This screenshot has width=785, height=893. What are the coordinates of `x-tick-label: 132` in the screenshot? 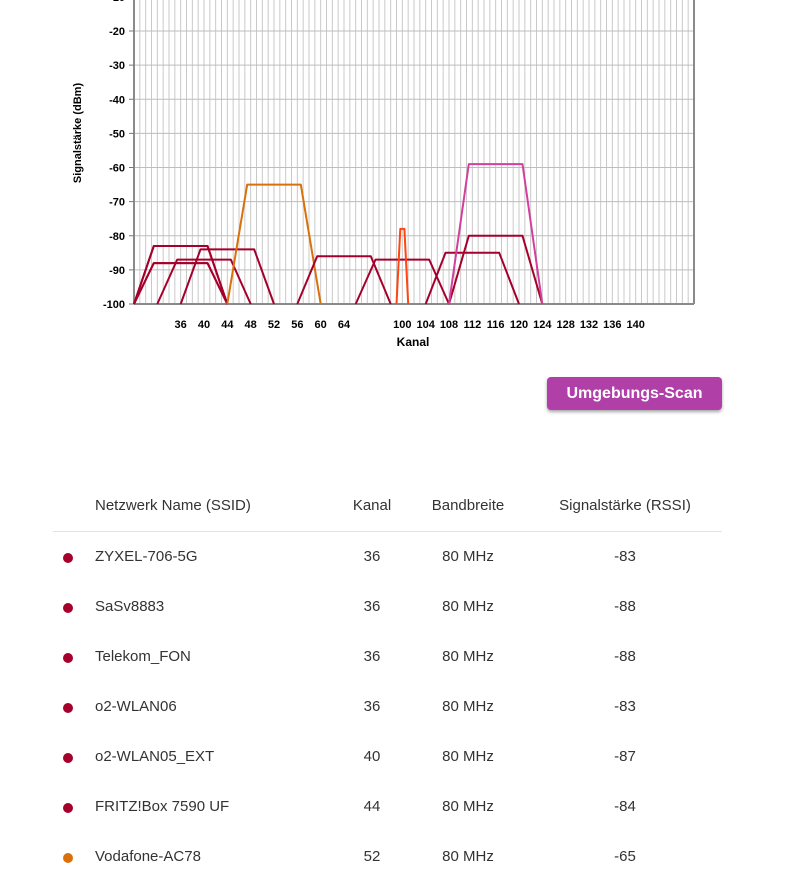 It's located at (589, 325).